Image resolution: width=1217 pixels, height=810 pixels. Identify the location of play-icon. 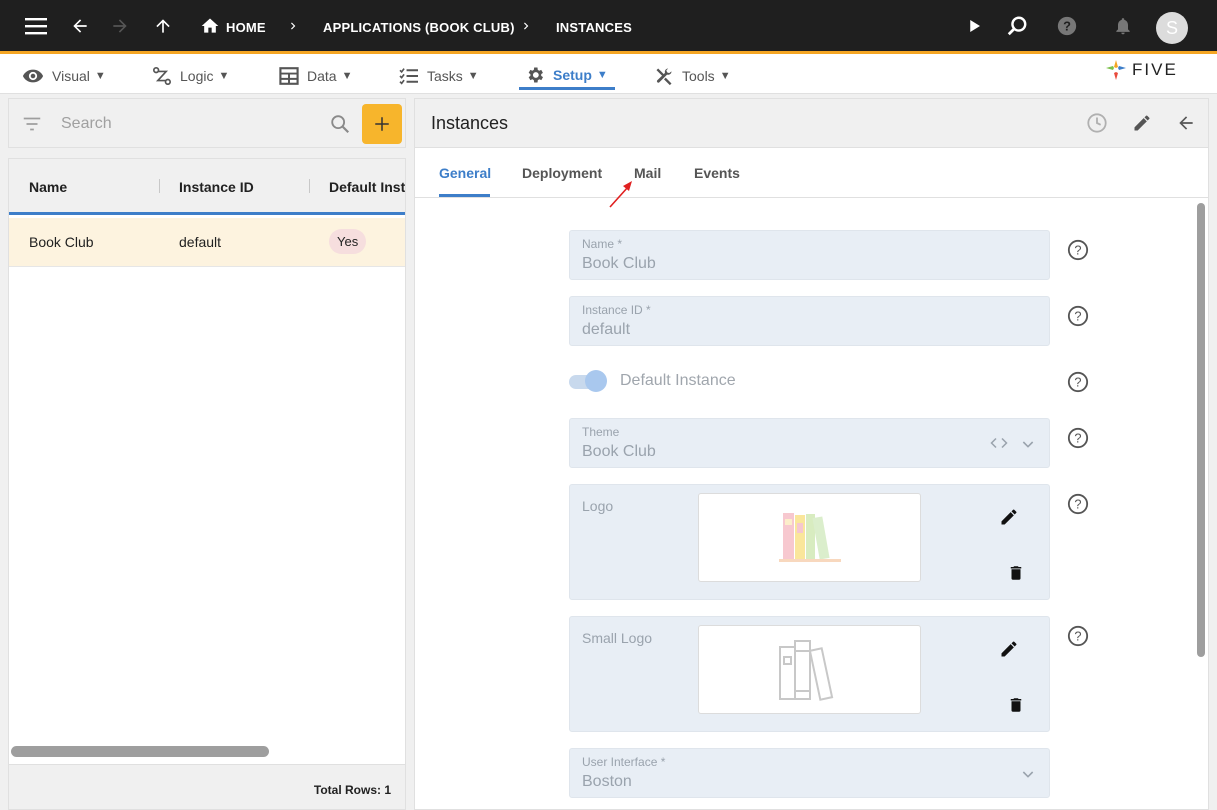
(974, 26).